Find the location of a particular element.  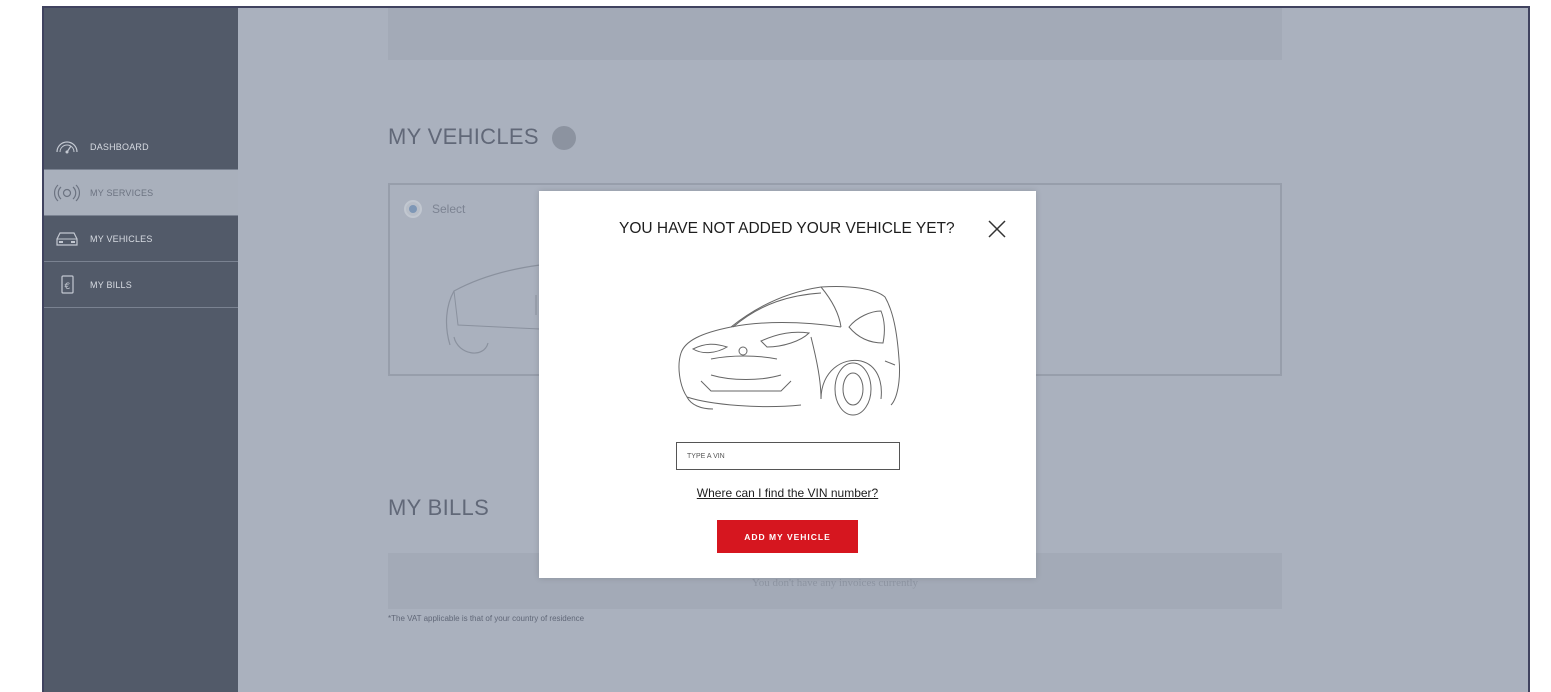

invoice-euro-icon: € is located at coordinates (67, 285).